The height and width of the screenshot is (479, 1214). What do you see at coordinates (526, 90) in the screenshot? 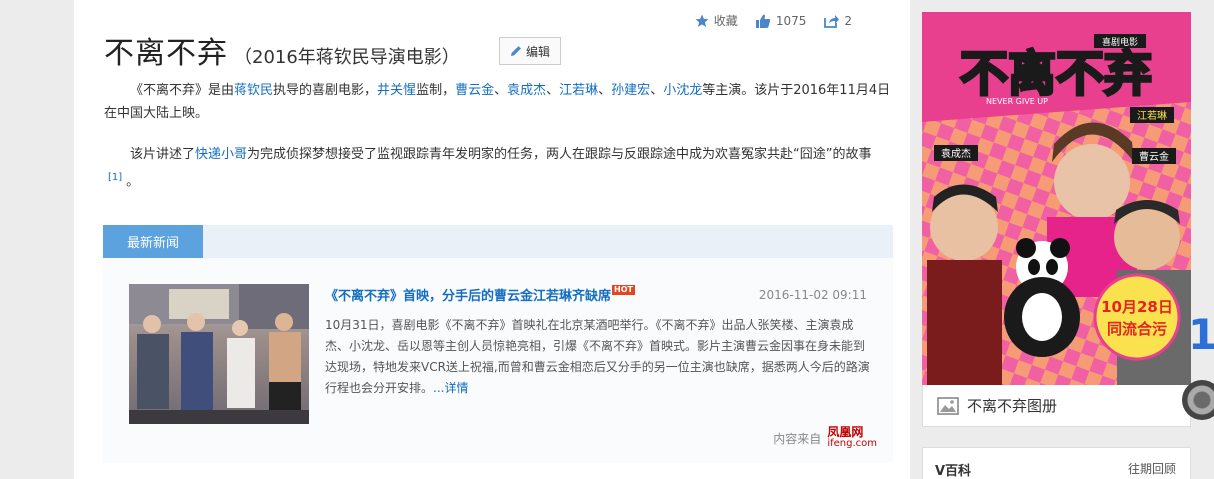
I see `link-cast-2: 袁成杰` at bounding box center [526, 90].